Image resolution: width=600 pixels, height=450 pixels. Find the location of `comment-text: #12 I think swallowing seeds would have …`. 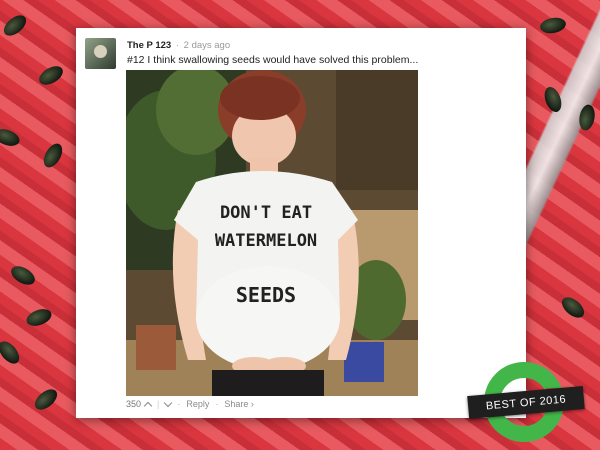

comment-text: #12 I think swallowing seeds would have … is located at coordinates (273, 60).